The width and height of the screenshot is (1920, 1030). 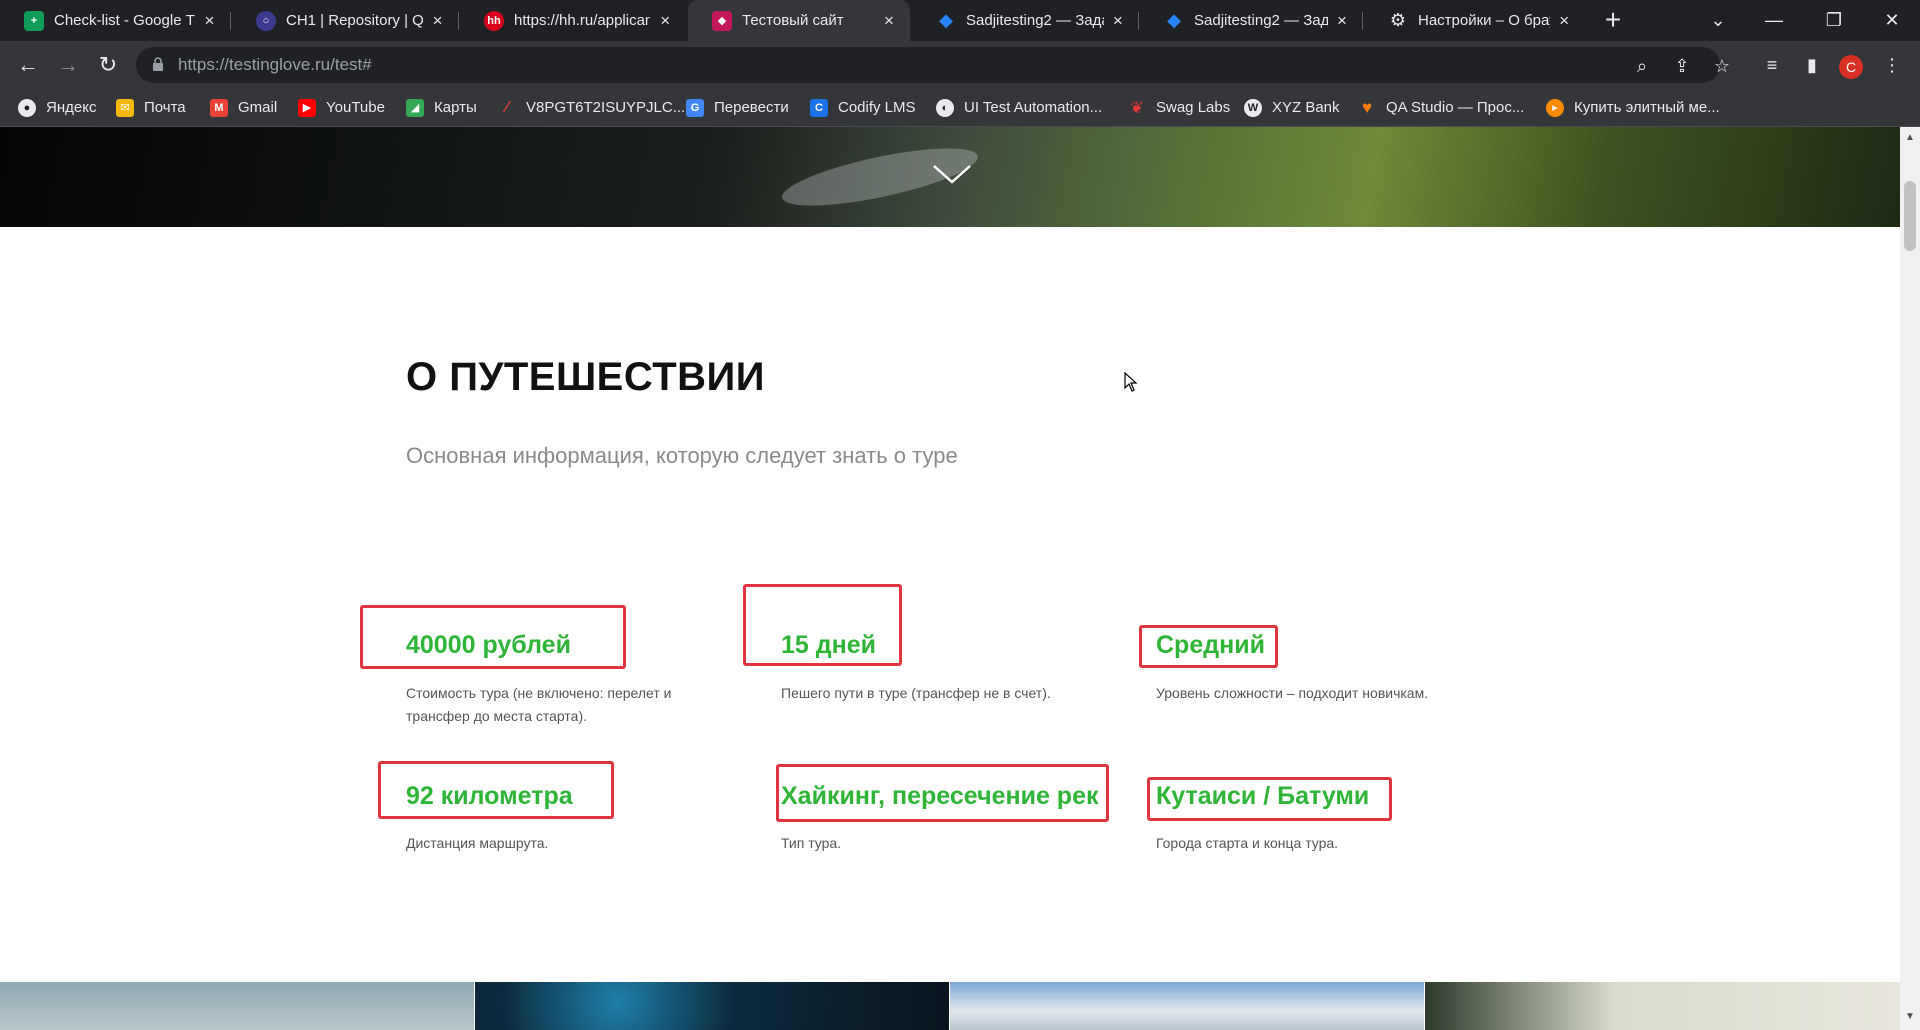 What do you see at coordinates (1682, 66) in the screenshot?
I see `share-icon: ⇪` at bounding box center [1682, 66].